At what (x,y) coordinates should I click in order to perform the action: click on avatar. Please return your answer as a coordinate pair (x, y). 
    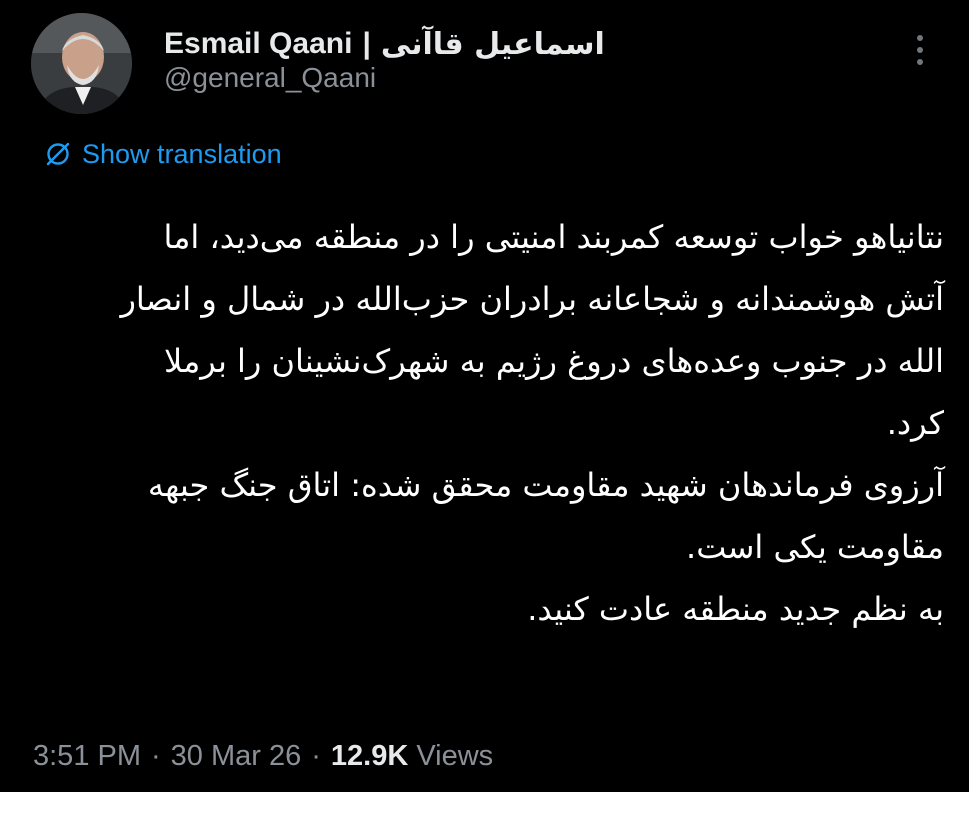
    Looking at the image, I should click on (81, 63).